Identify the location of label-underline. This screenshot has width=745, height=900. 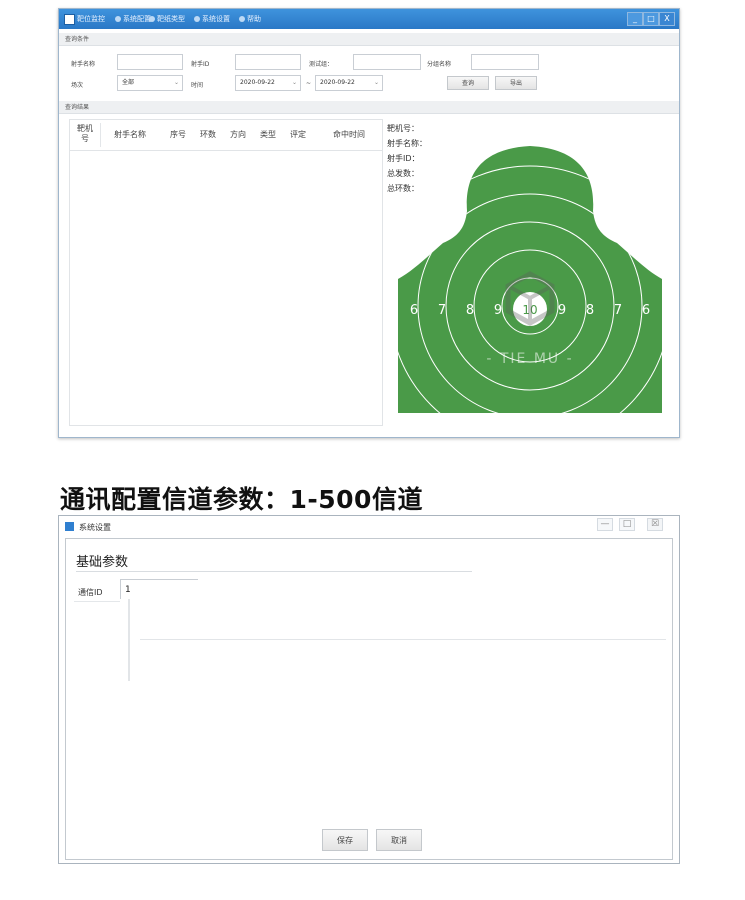
(97, 601).